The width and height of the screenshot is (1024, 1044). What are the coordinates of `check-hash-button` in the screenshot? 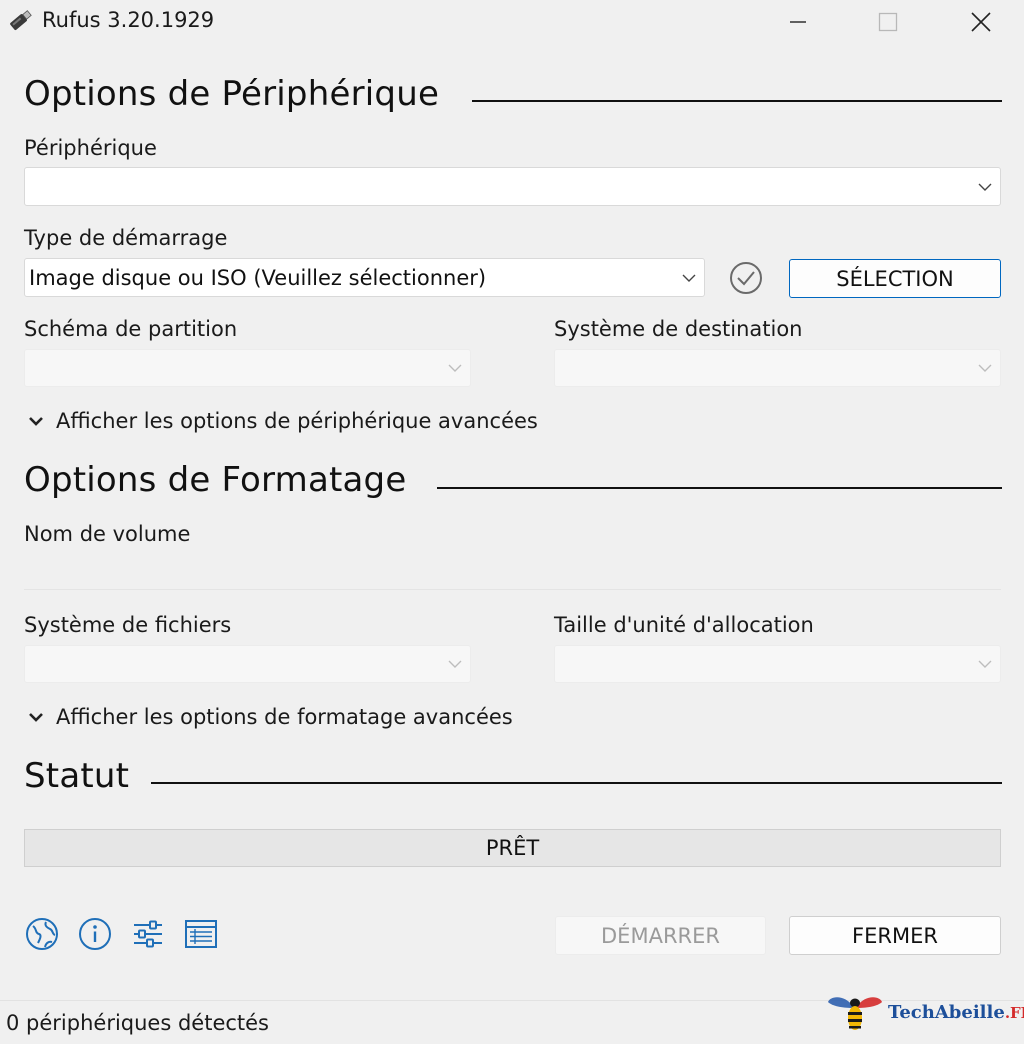 It's located at (746, 278).